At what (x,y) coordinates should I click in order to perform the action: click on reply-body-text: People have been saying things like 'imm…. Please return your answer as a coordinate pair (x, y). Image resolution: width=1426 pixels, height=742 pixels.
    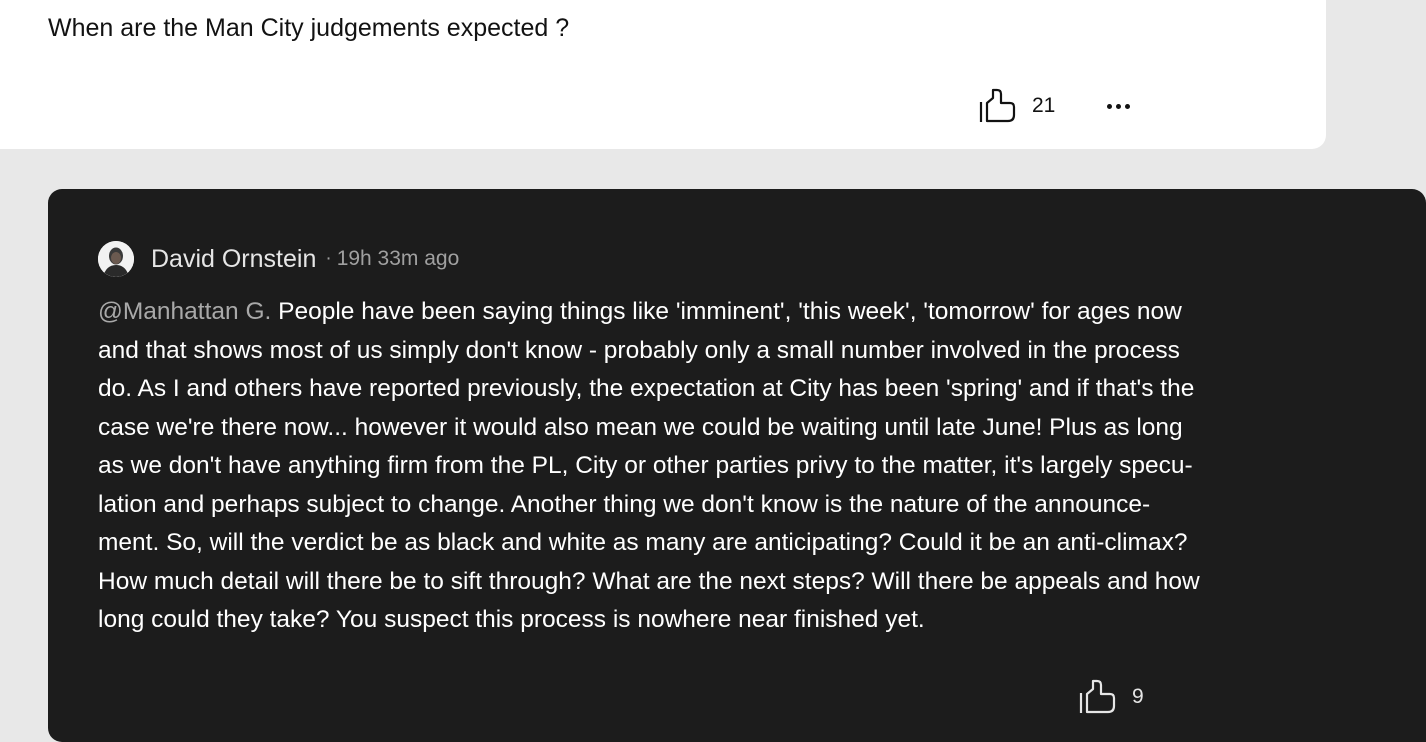
    Looking at the image, I should click on (726, 311).